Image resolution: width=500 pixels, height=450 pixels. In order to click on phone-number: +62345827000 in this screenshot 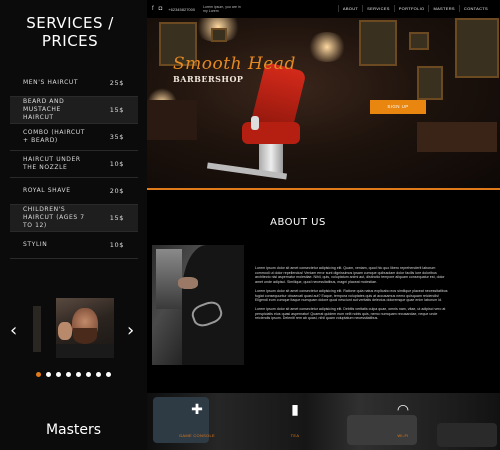, I will do `click(181, 9)`.